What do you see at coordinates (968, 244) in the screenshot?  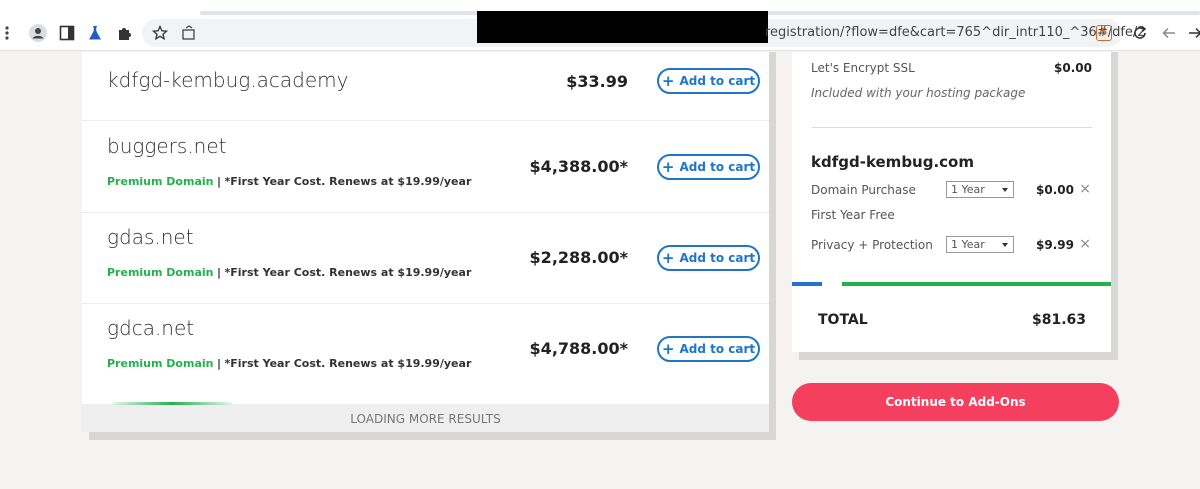 I see `privacy-term-value: 1 Year` at bounding box center [968, 244].